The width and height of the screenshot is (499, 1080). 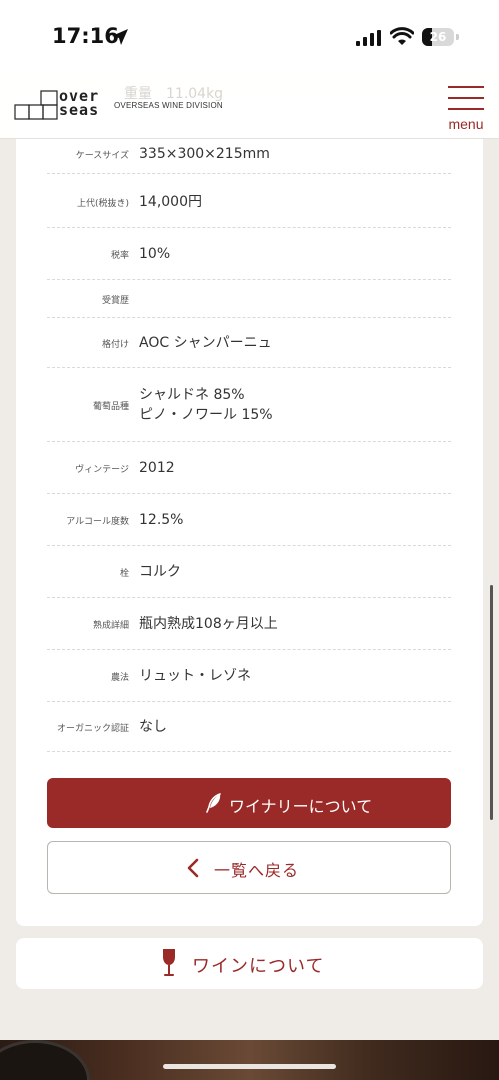 What do you see at coordinates (249, 572) in the screenshot?
I see `spec-row: 栓コルク` at bounding box center [249, 572].